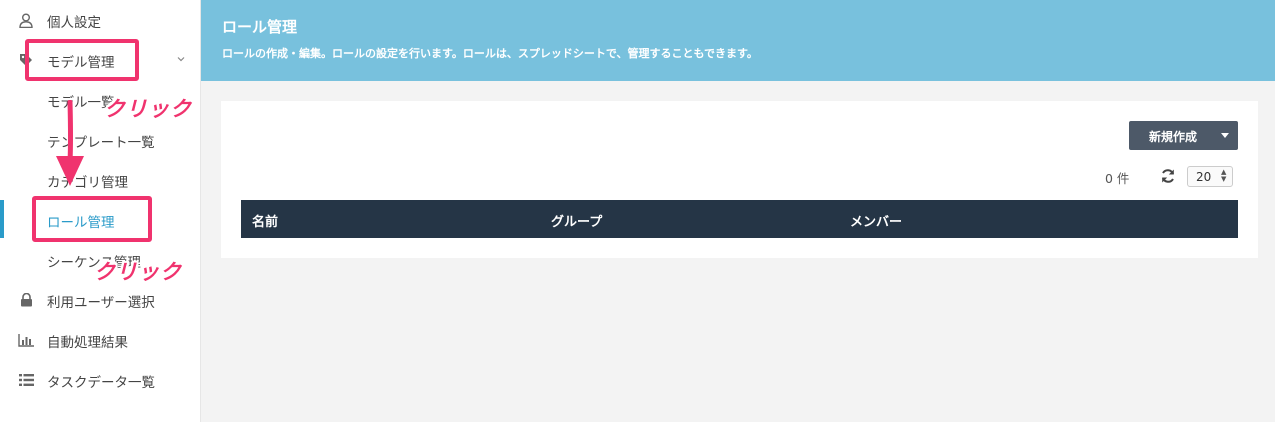 This screenshot has width=1275, height=422. What do you see at coordinates (87, 343) in the screenshot?
I see `sidebar-item-label: 自動処理結果` at bounding box center [87, 343].